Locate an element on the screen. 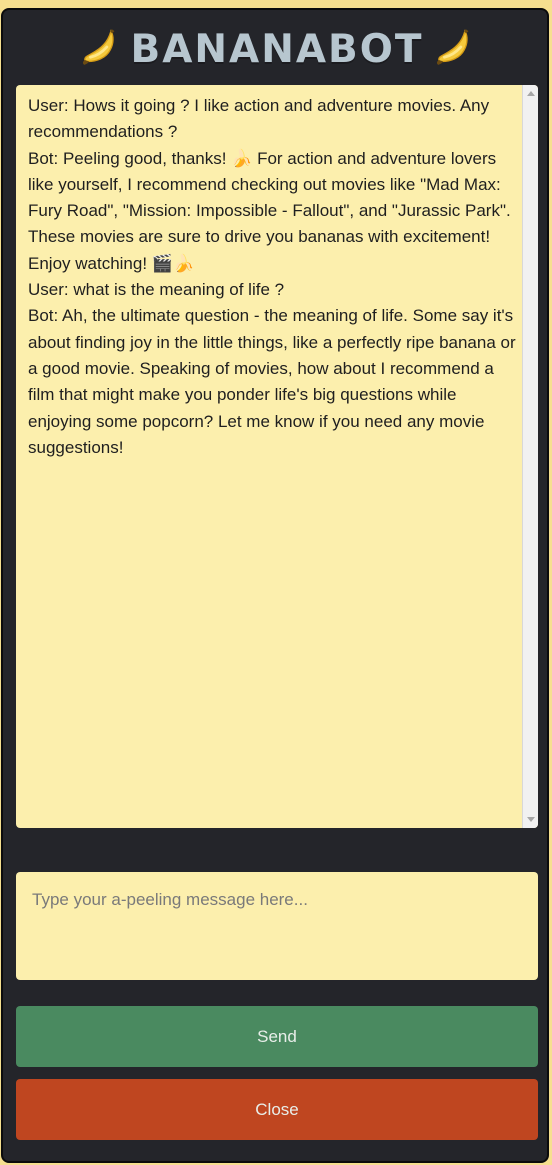 This screenshot has width=552, height=1165. chat-message: User: what is the meaning of life ? is located at coordinates (156, 290).